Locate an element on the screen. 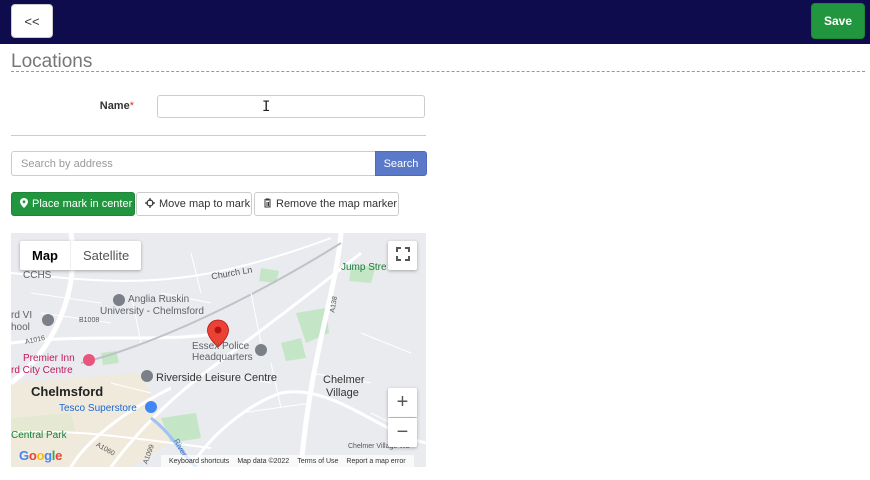  map-label-premier-2: rd City Centre is located at coordinates (42, 370).